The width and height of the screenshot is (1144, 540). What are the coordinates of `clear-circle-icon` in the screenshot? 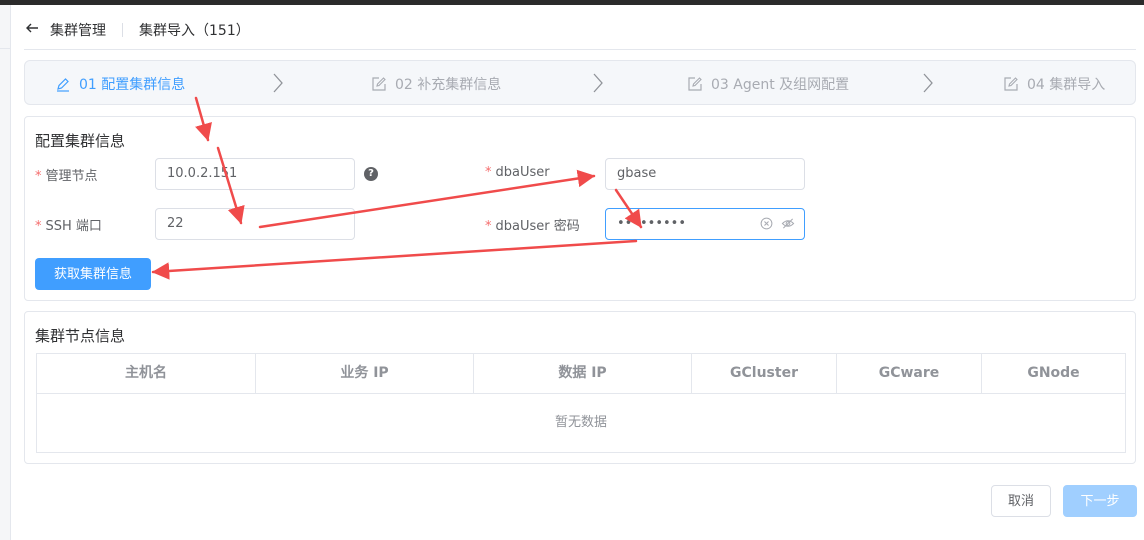 It's located at (766, 223).